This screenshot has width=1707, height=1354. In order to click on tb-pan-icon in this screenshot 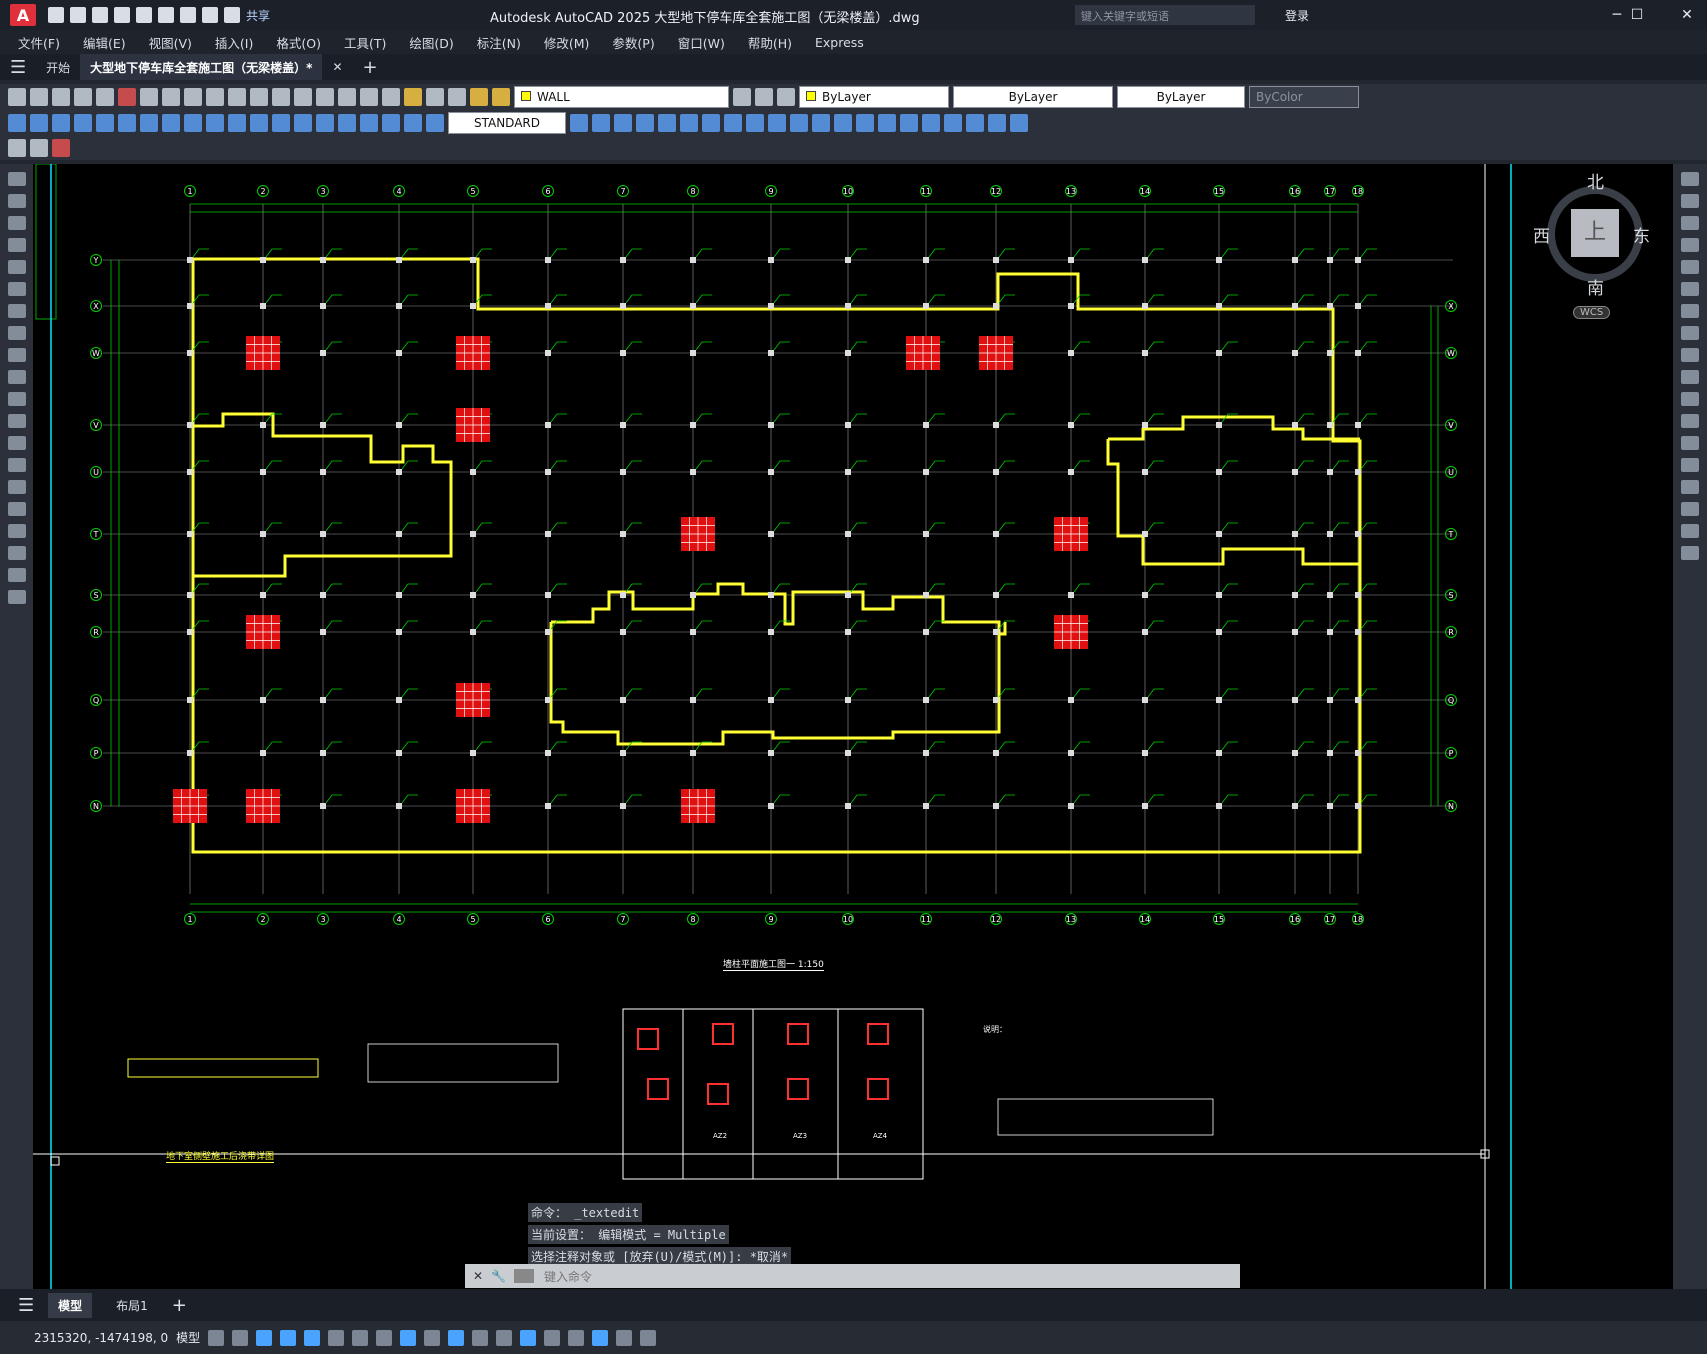, I will do `click(281, 97)`.